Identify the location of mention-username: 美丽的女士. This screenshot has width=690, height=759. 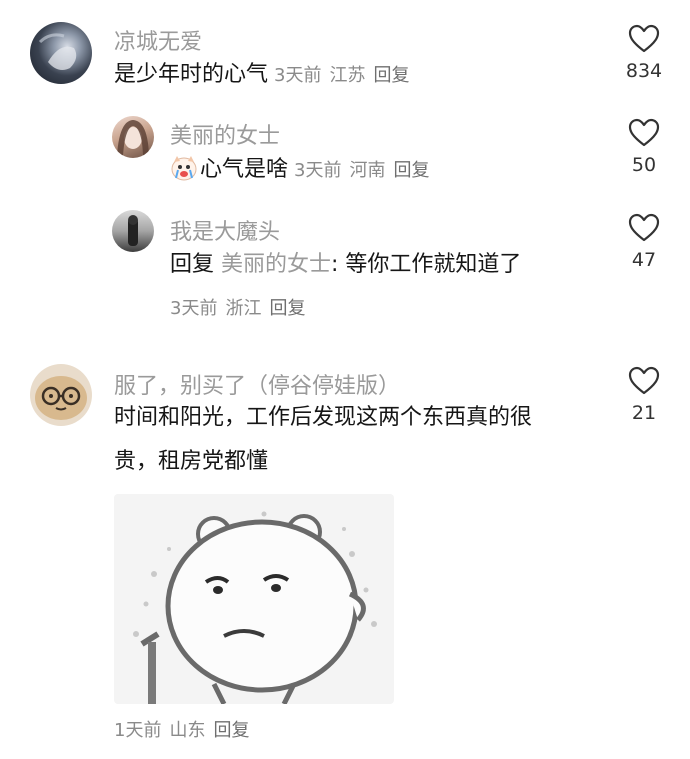
(276, 264).